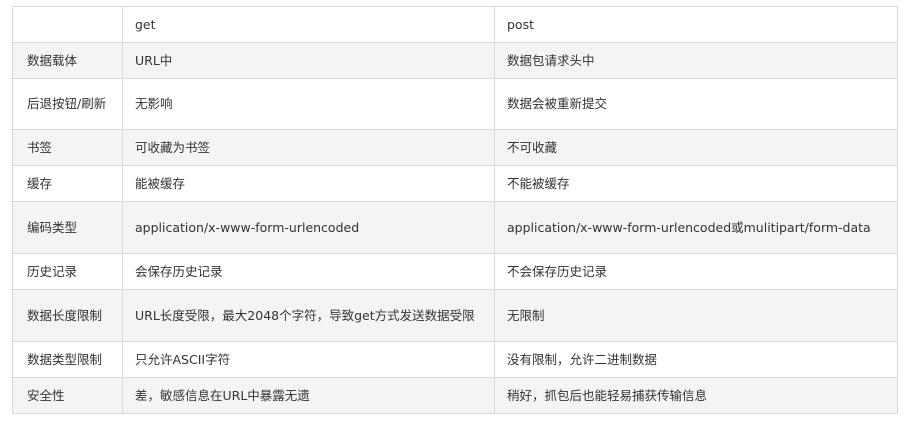  Describe the element at coordinates (308, 359) in the screenshot. I see `row-get-value: 只允许ASCII字符` at that location.